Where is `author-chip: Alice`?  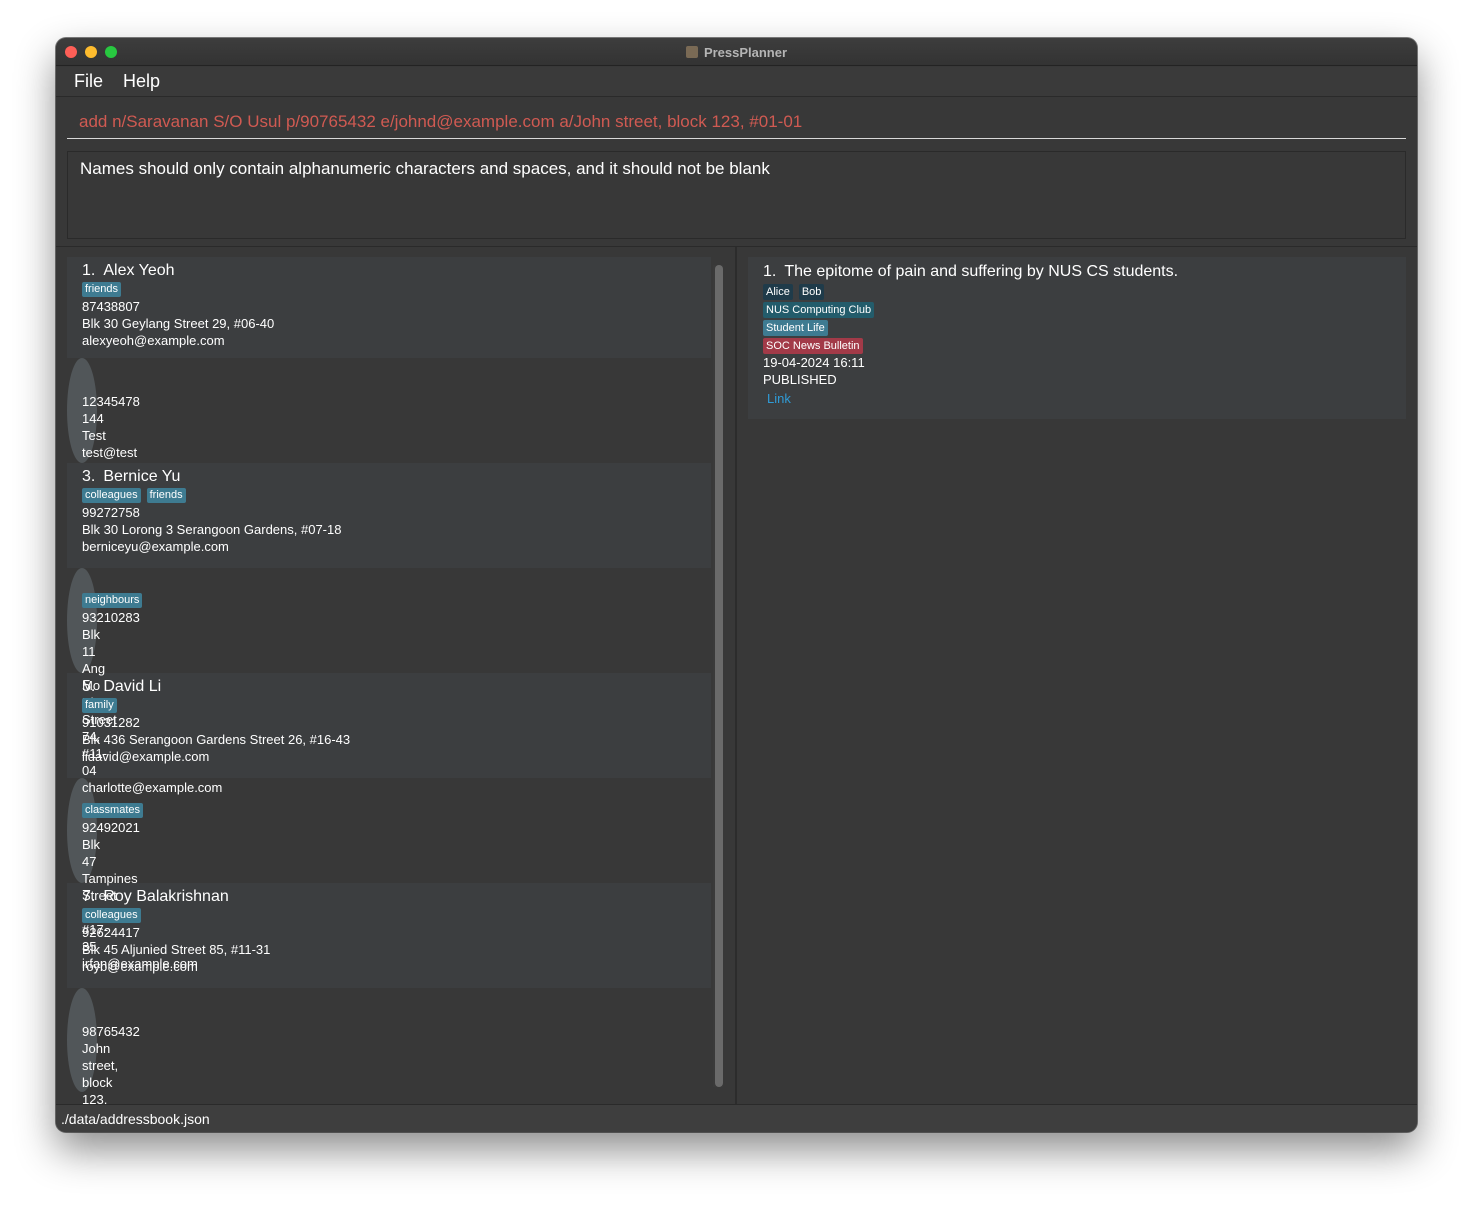 author-chip: Alice is located at coordinates (778, 292).